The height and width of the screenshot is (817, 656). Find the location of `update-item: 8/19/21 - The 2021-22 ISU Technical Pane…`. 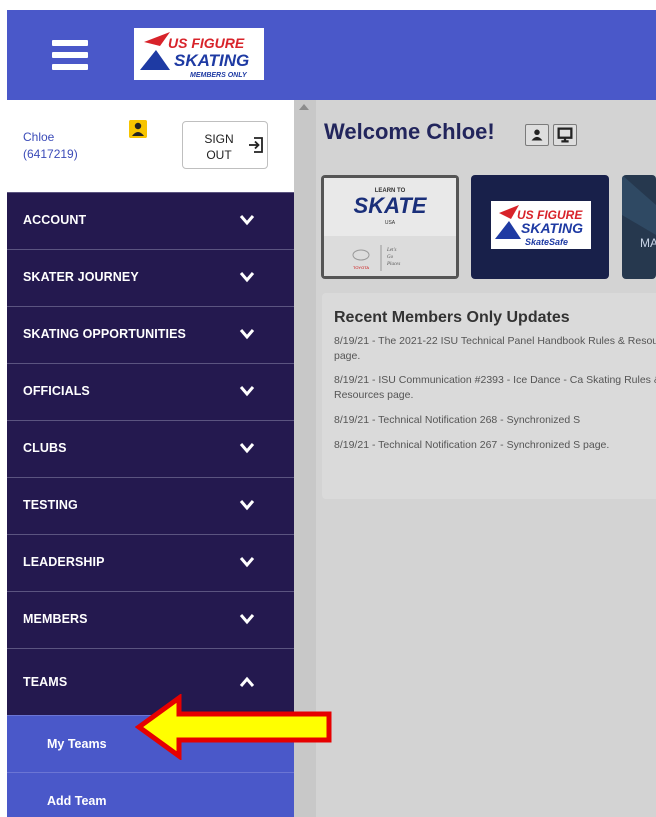

update-item: 8/19/21 - The 2021-22 ISU Technical Pane… is located at coordinates (495, 349).